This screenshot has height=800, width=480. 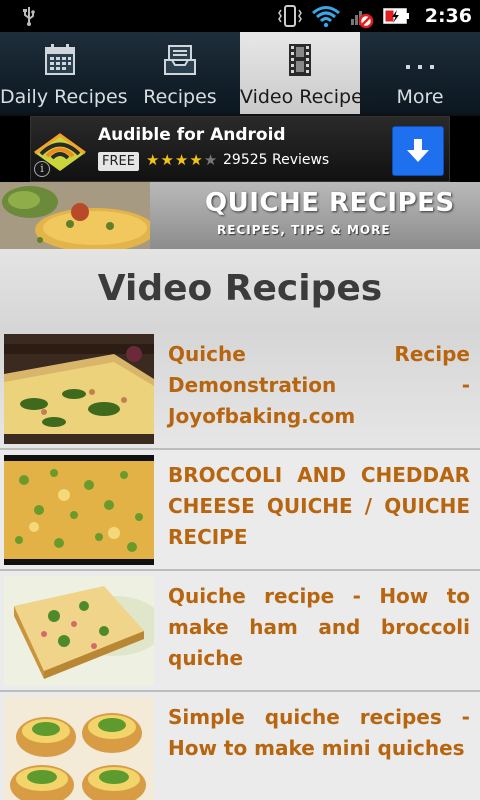 What do you see at coordinates (420, 73) in the screenshot?
I see `tab-more: More` at bounding box center [420, 73].